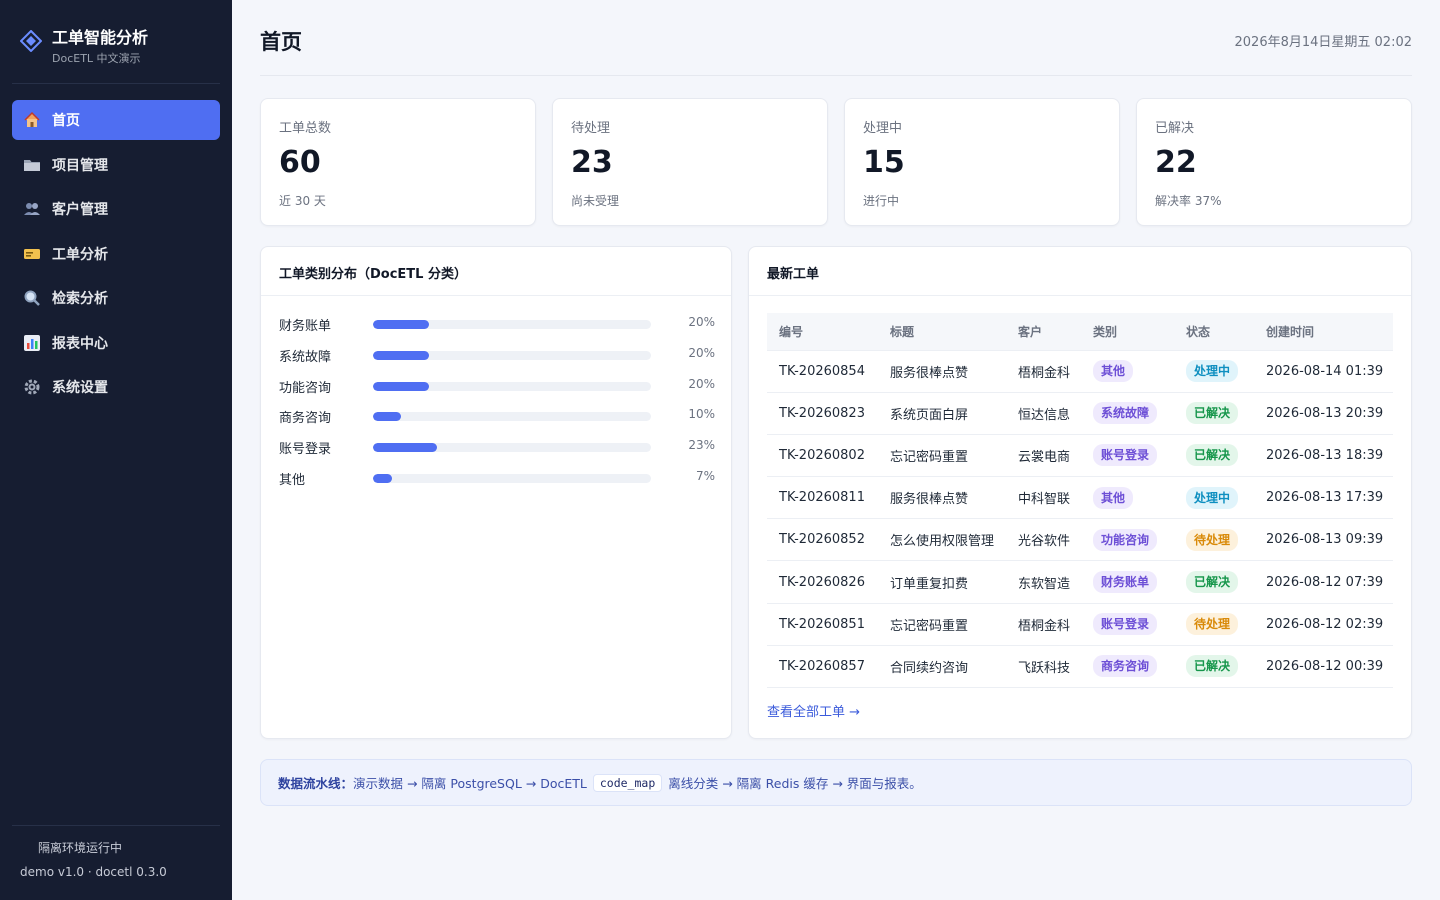 The height and width of the screenshot is (900, 1440). Describe the element at coordinates (1127, 582) in the screenshot. I see `ticket-category-cell: 财务账单` at that location.